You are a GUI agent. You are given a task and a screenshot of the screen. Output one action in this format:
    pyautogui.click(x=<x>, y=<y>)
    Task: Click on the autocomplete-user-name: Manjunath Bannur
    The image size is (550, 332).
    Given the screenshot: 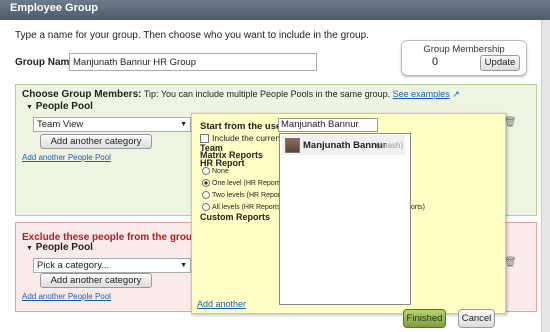 What is the action you would take?
    pyautogui.click(x=345, y=145)
    